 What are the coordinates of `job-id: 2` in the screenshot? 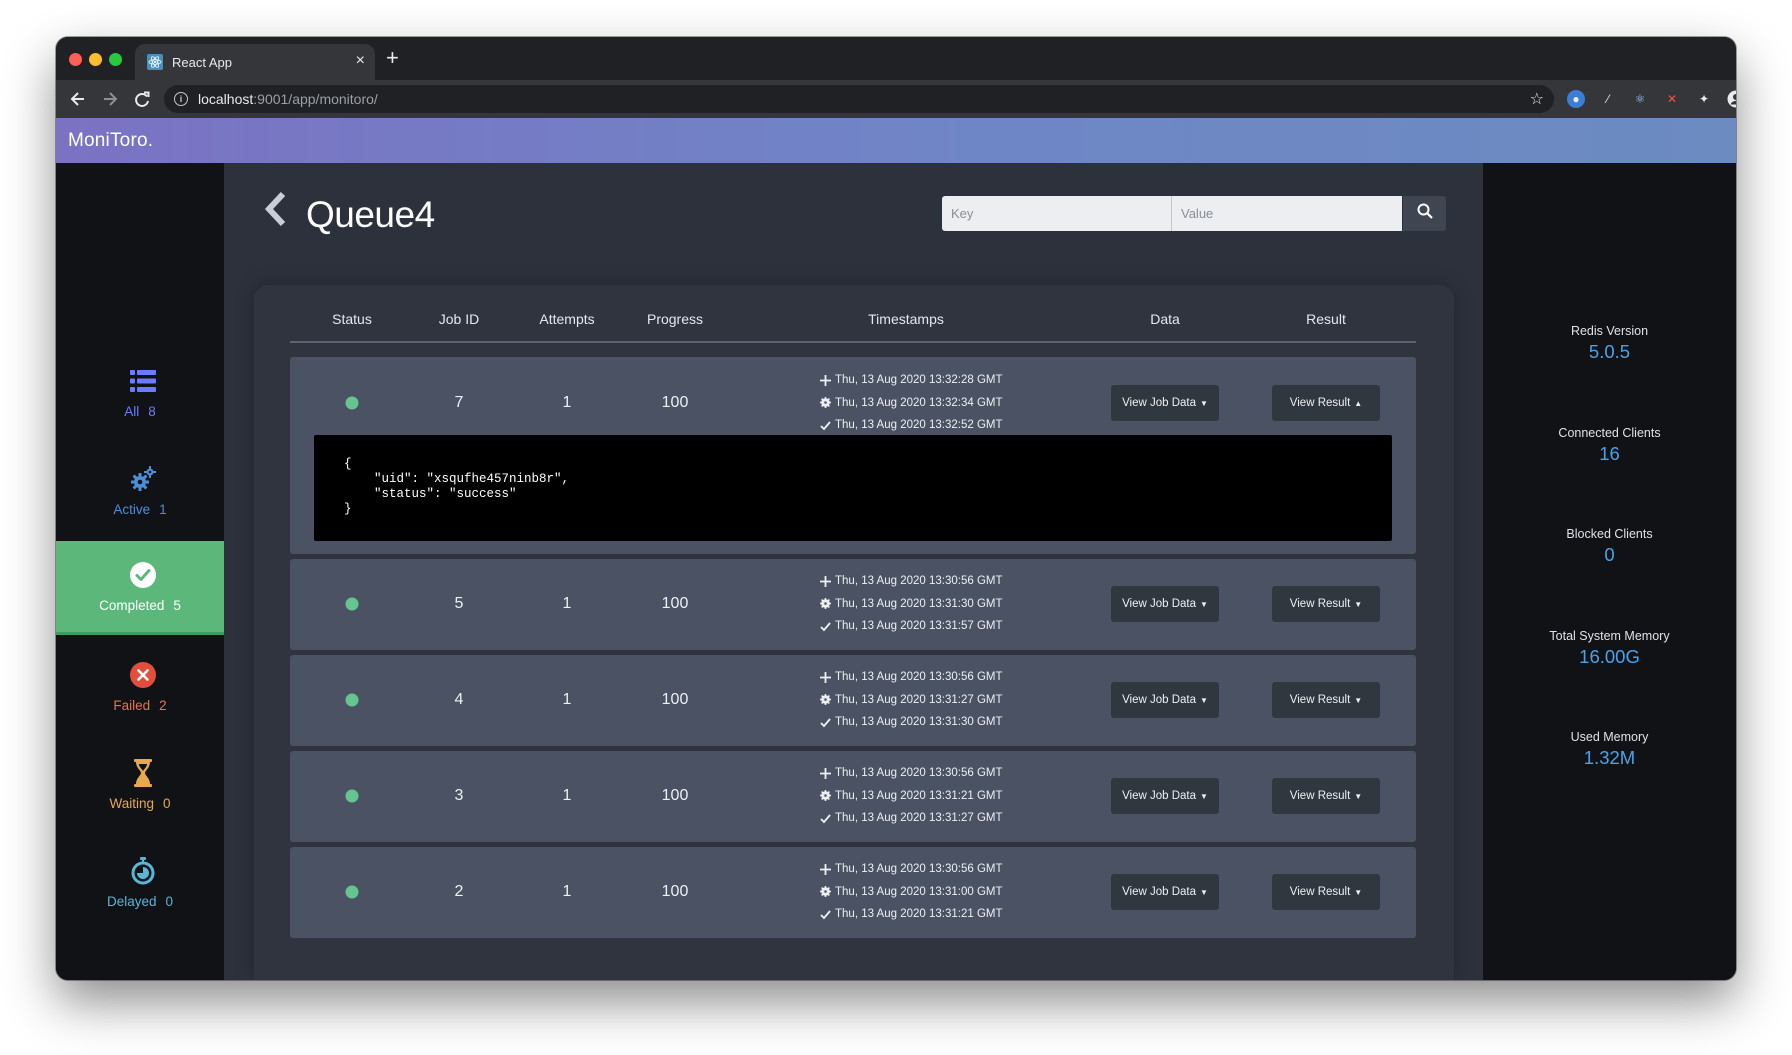 It's located at (459, 891).